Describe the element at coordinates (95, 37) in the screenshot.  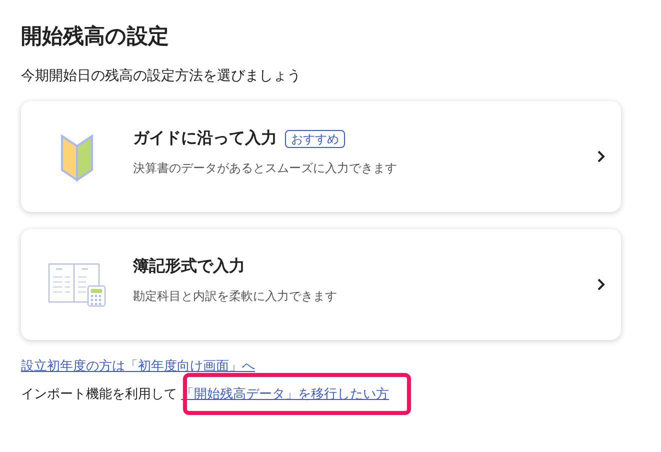
I see `page-title: 開始残高の設定` at that location.